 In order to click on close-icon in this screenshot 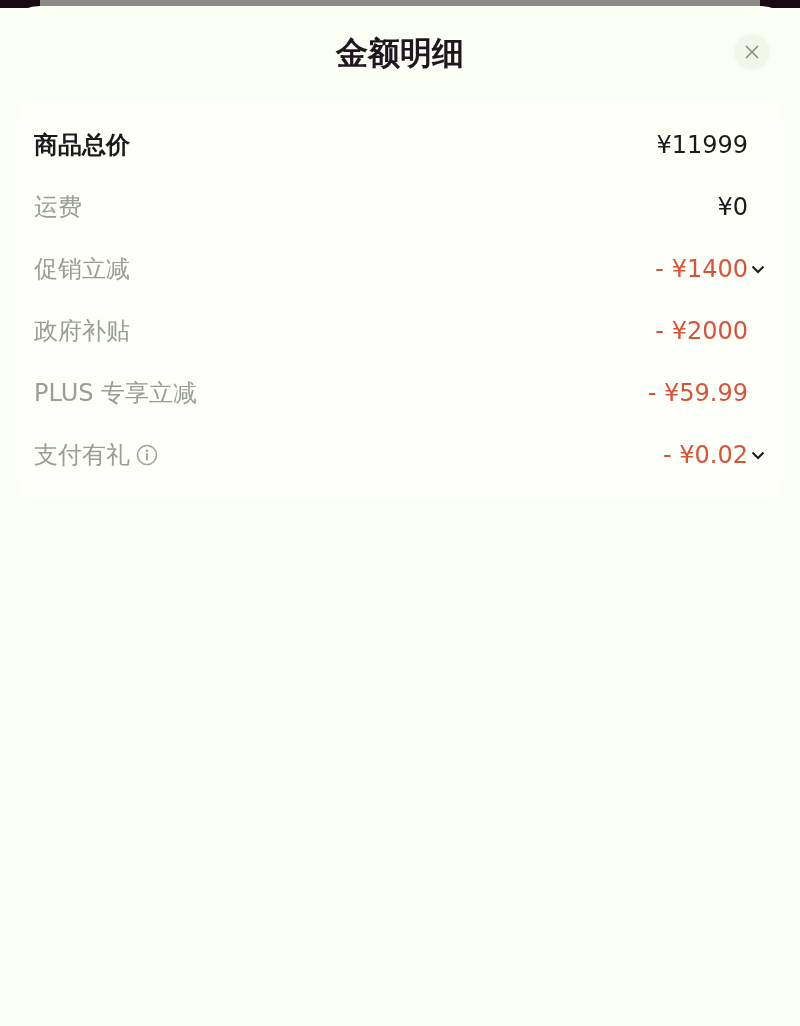, I will do `click(752, 52)`.